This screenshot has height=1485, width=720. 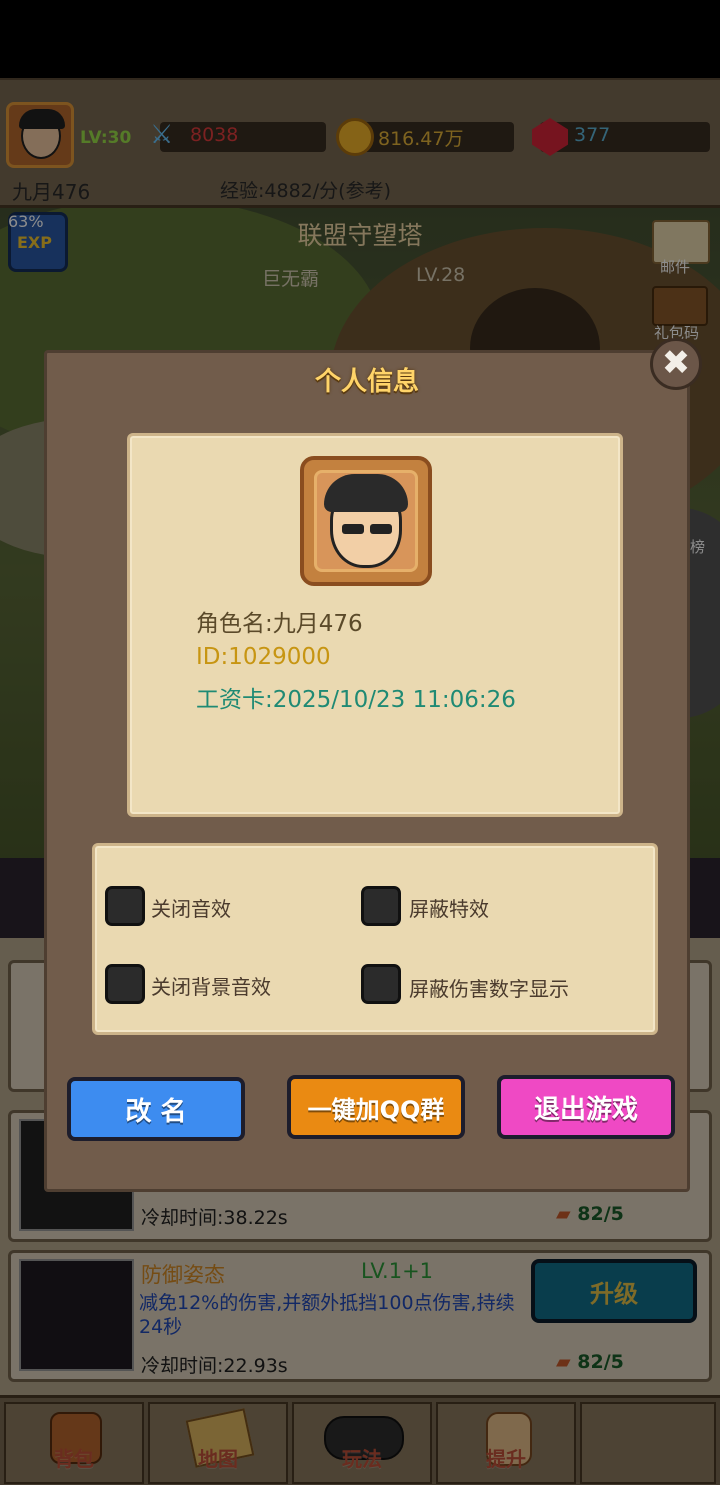 I want to click on profile-avatar, so click(x=366, y=521).